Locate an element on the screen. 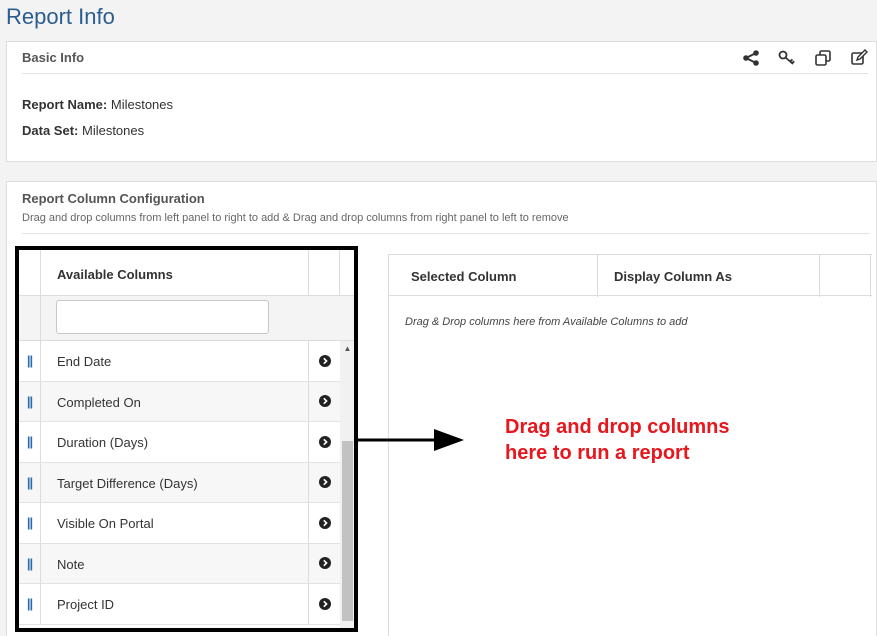  report-name-label: Report Name: is located at coordinates (65, 104).